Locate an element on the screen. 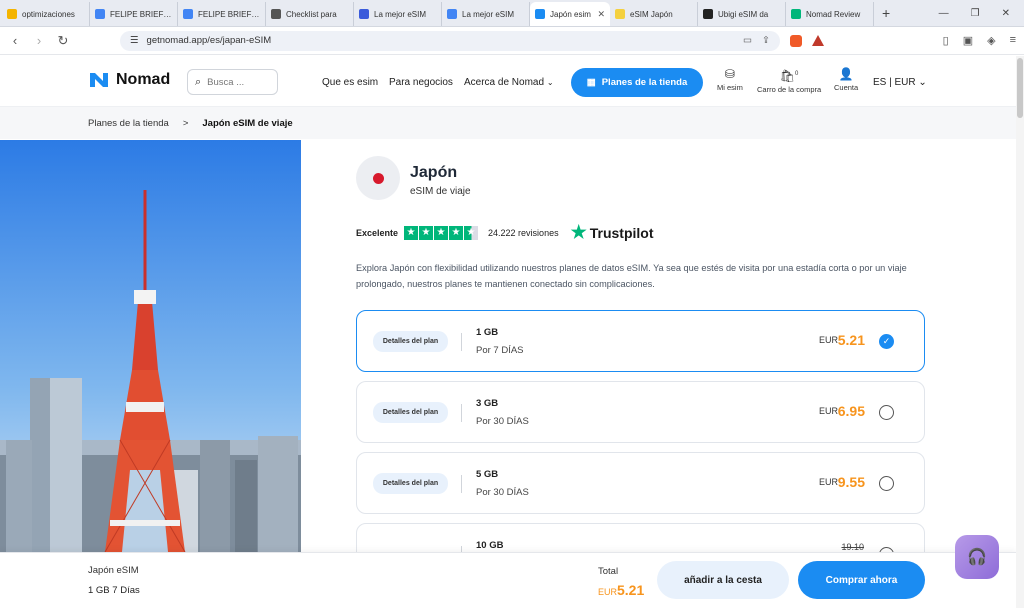  browser-tab: Checklist para is located at coordinates (310, 14).